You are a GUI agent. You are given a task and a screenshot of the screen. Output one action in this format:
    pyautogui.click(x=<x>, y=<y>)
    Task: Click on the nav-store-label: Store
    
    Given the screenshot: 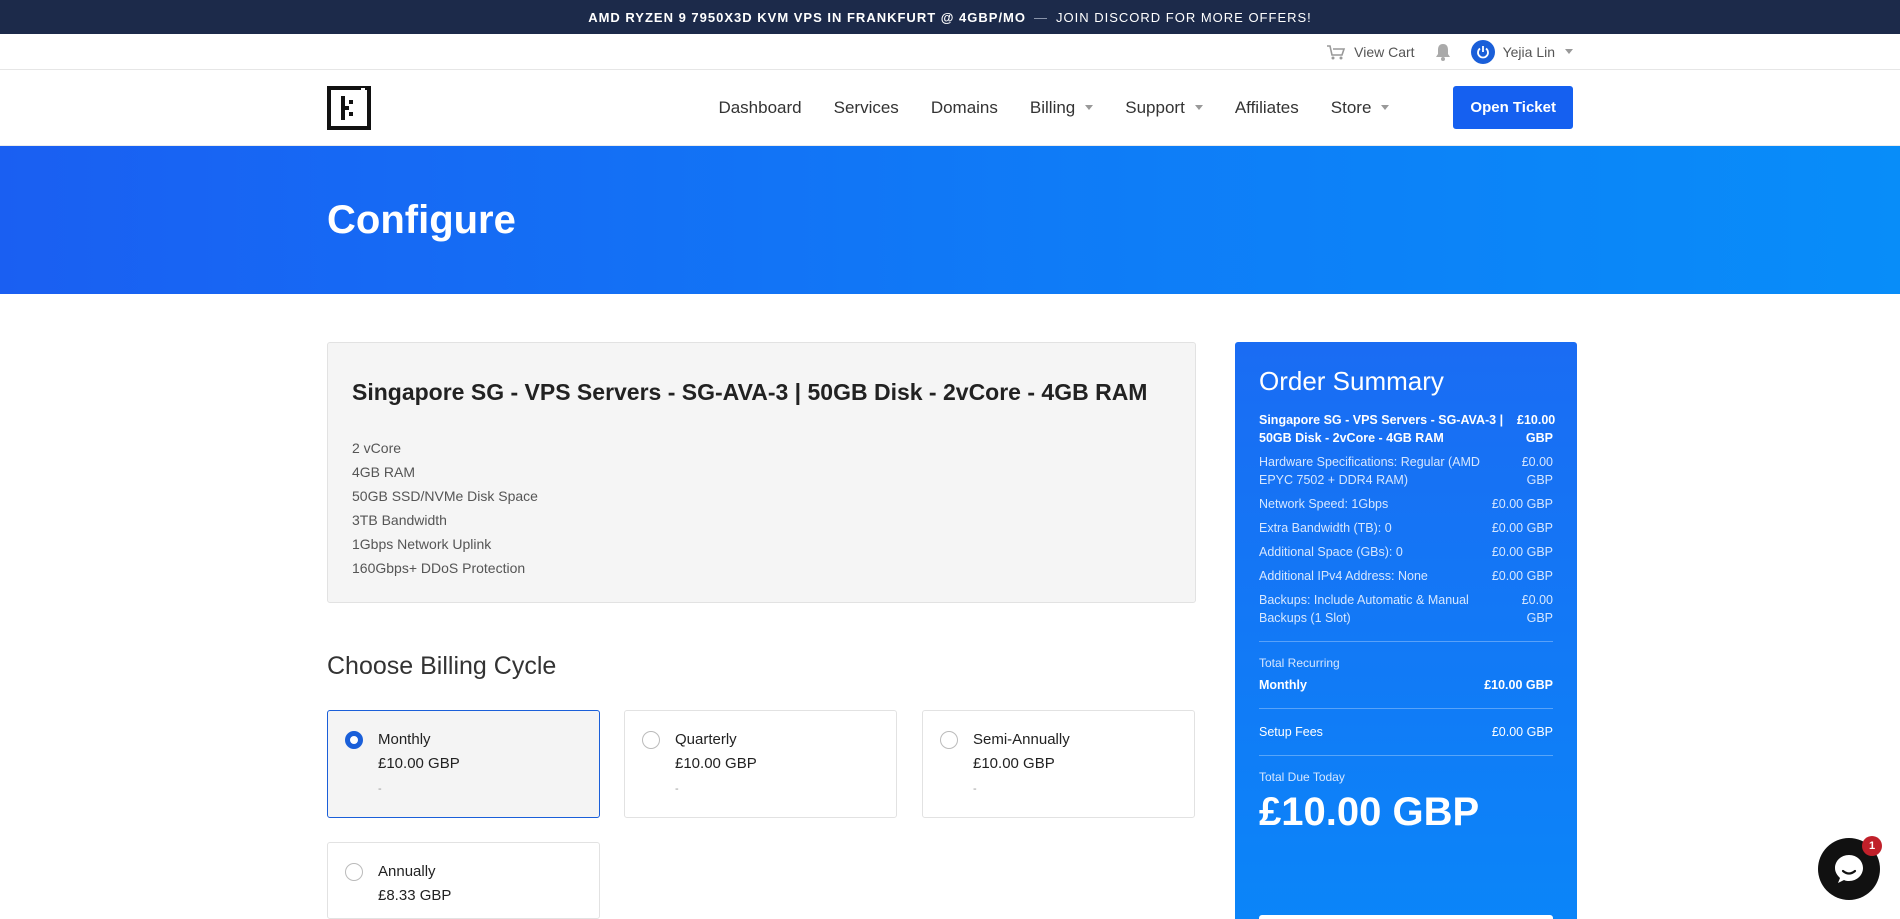 What is the action you would take?
    pyautogui.click(x=1351, y=107)
    